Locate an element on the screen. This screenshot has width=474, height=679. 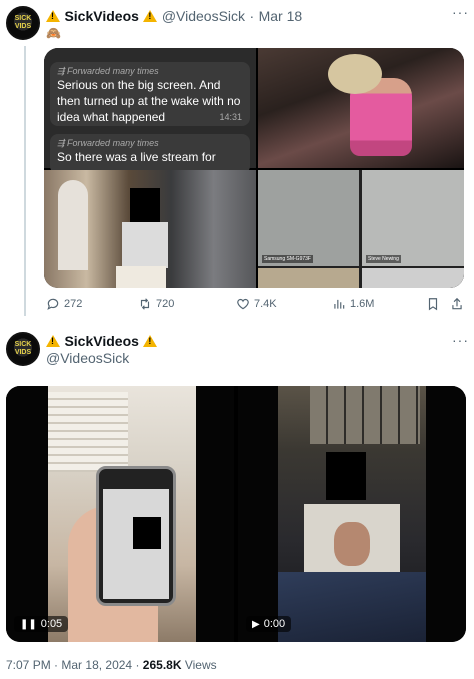
chat-message: So there was a live stream for is located at coordinates (136, 157).